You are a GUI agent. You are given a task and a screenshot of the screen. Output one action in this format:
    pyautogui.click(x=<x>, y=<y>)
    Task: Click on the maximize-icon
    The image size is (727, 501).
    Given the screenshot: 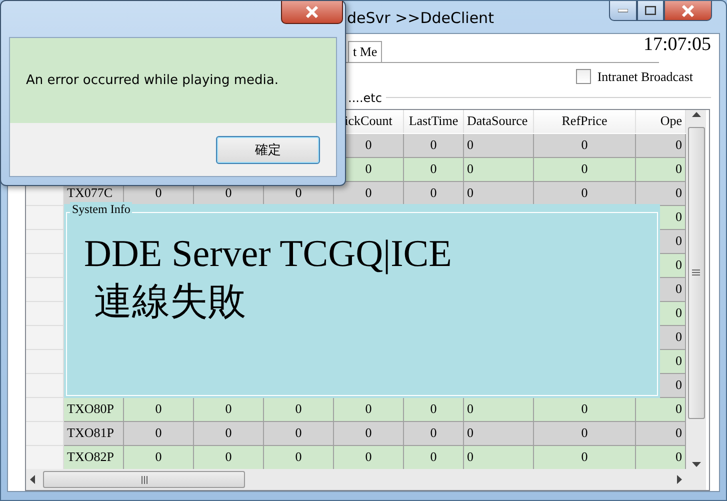 What is the action you would take?
    pyautogui.click(x=650, y=10)
    